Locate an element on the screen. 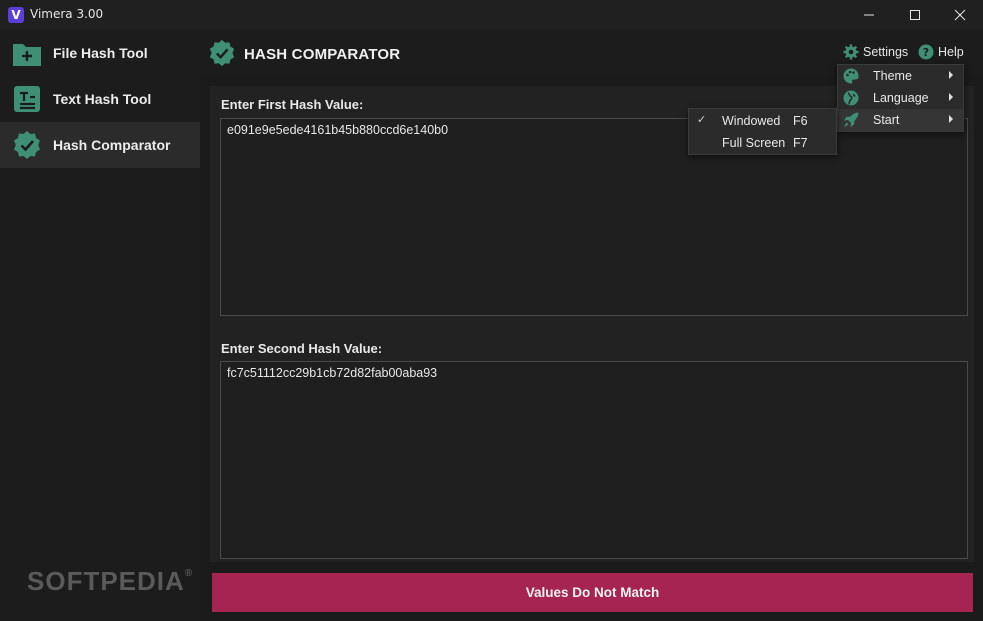 Image resolution: width=983 pixels, height=621 pixels. settings-menu-button: Settings is located at coordinates (875, 52).